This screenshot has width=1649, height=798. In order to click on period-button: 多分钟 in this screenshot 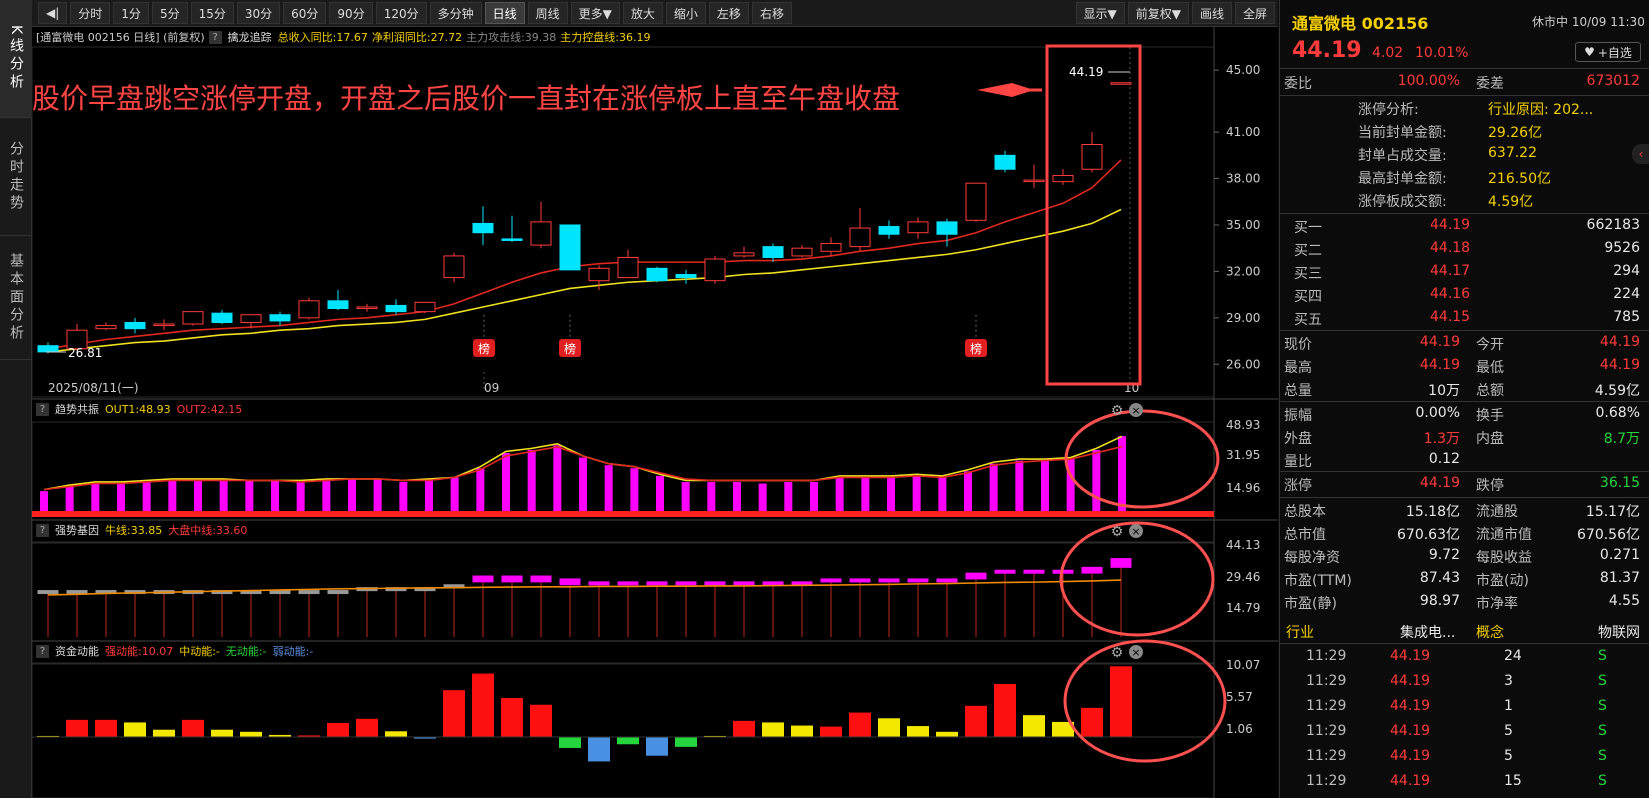, I will do `click(455, 13)`.